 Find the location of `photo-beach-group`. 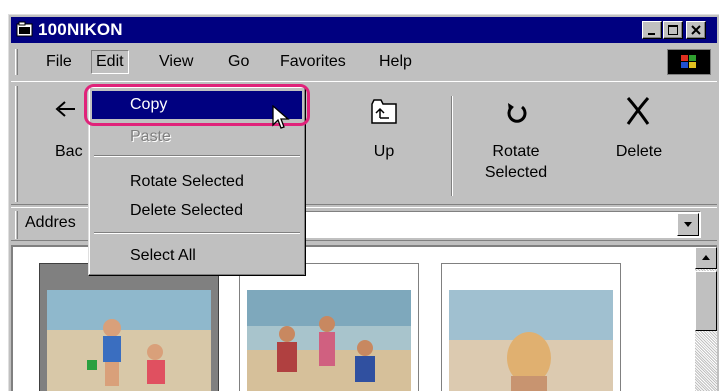

photo-beach-group is located at coordinates (329, 340).